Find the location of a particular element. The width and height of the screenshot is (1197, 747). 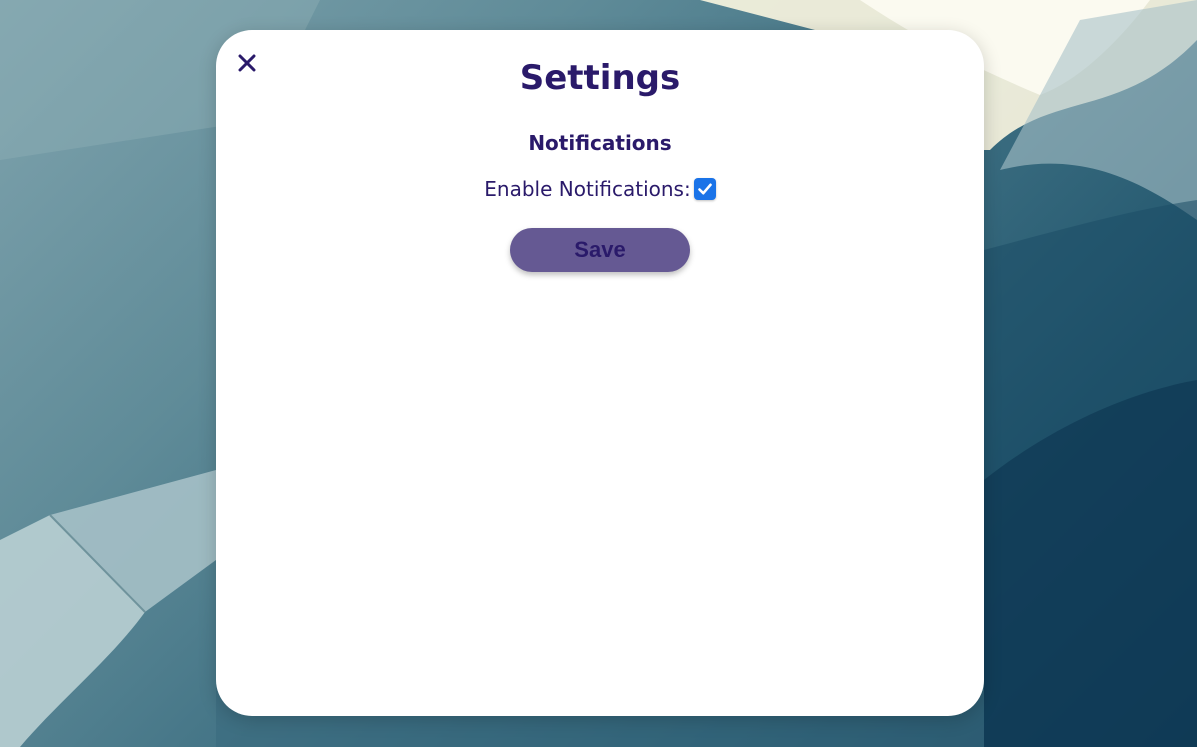

checkmark-icon is located at coordinates (704, 189).